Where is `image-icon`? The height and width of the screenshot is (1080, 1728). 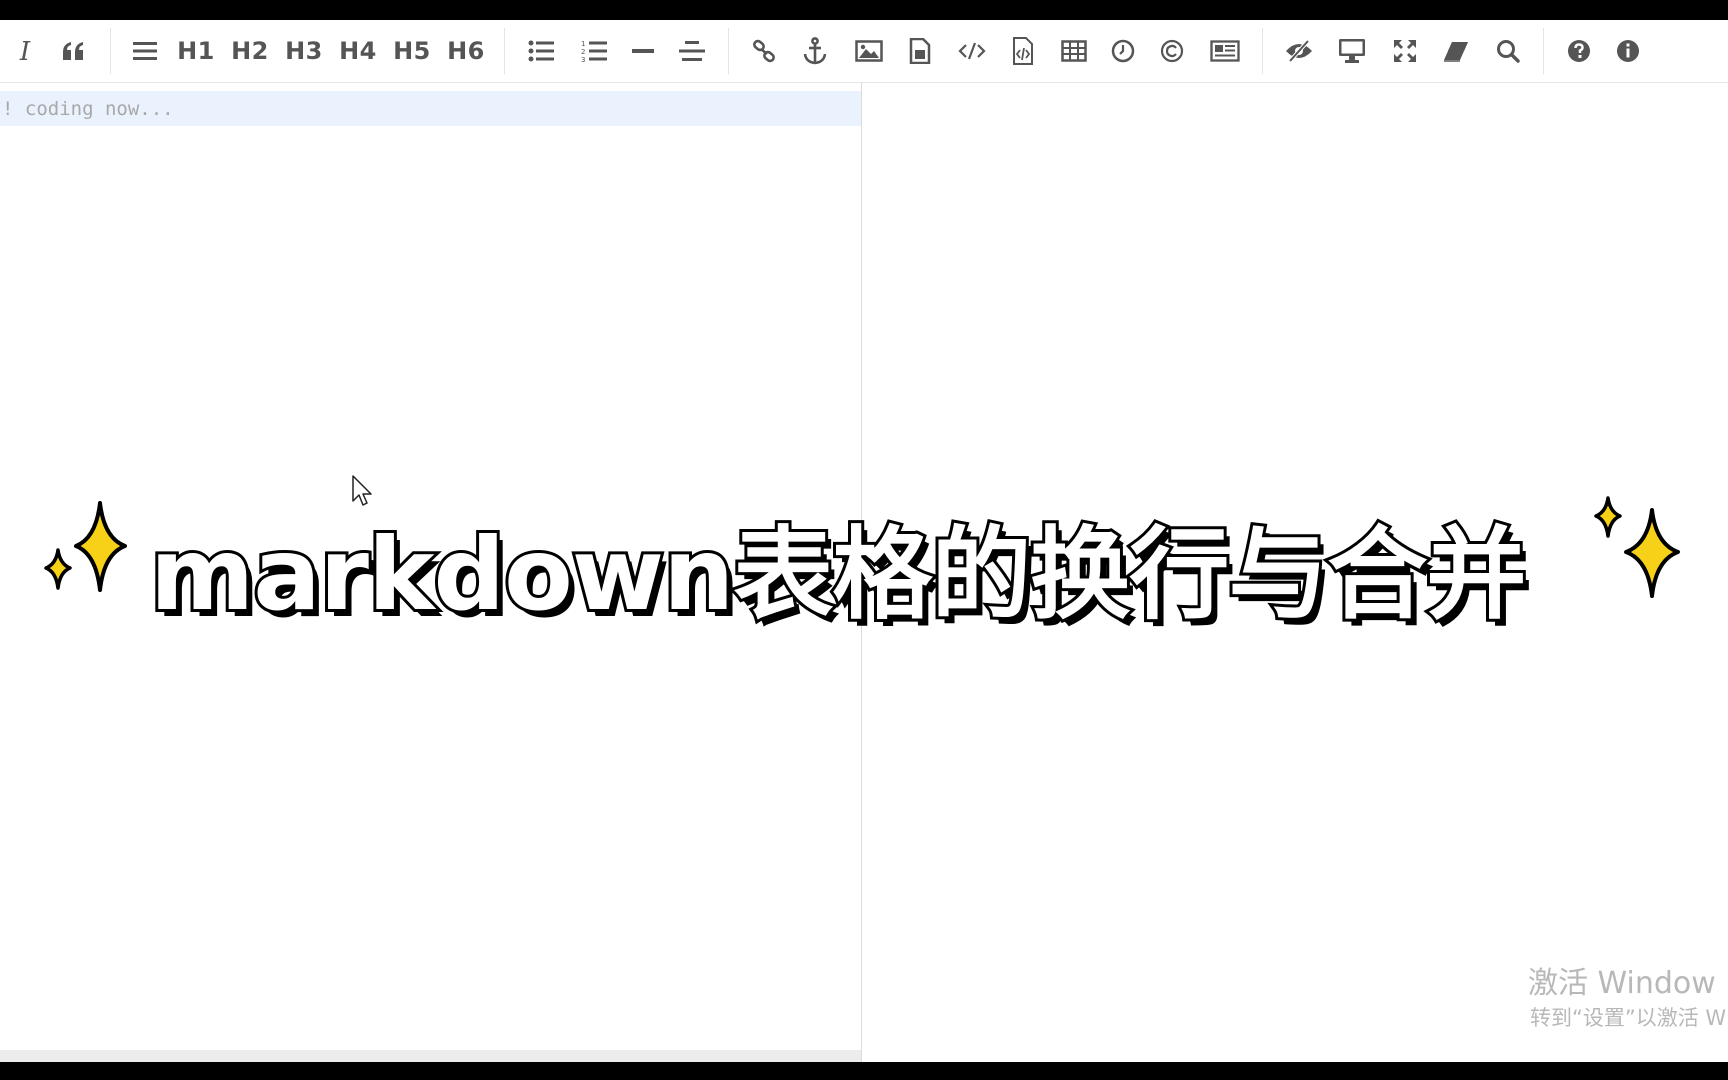 image-icon is located at coordinates (869, 51).